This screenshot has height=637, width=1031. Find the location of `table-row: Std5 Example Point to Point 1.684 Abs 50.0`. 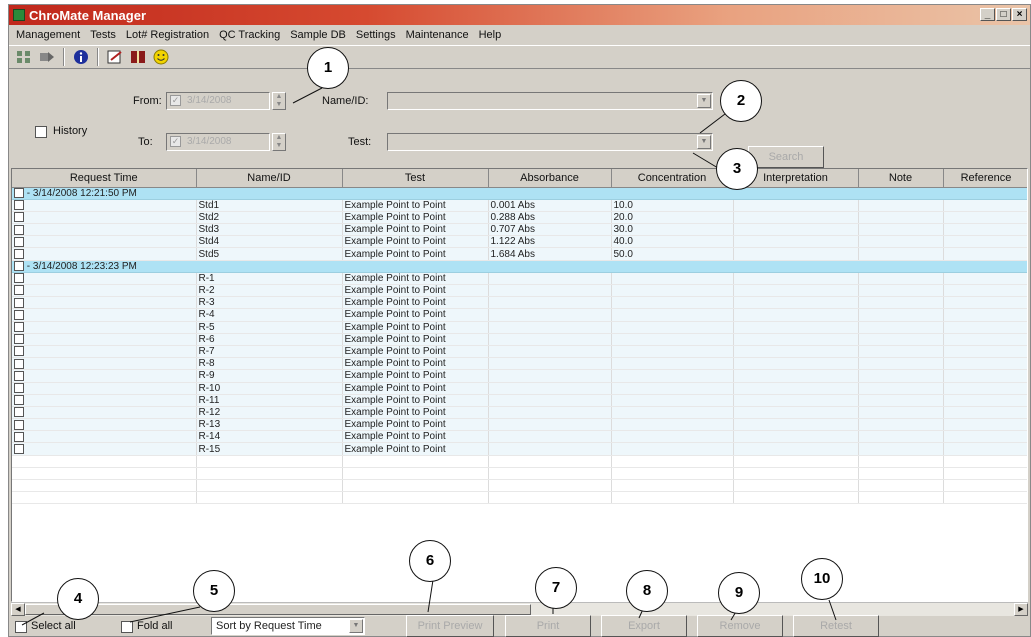

table-row: Std5 Example Point to Point 1.684 Abs 50.0 is located at coordinates (519, 254).